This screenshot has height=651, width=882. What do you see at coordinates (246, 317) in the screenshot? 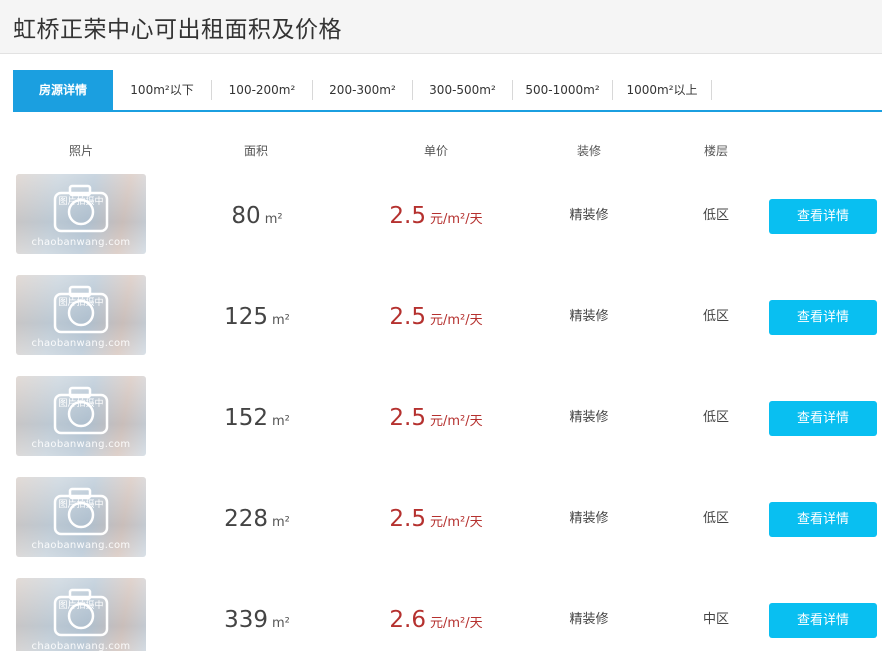
I see `area-value: 125` at bounding box center [246, 317].